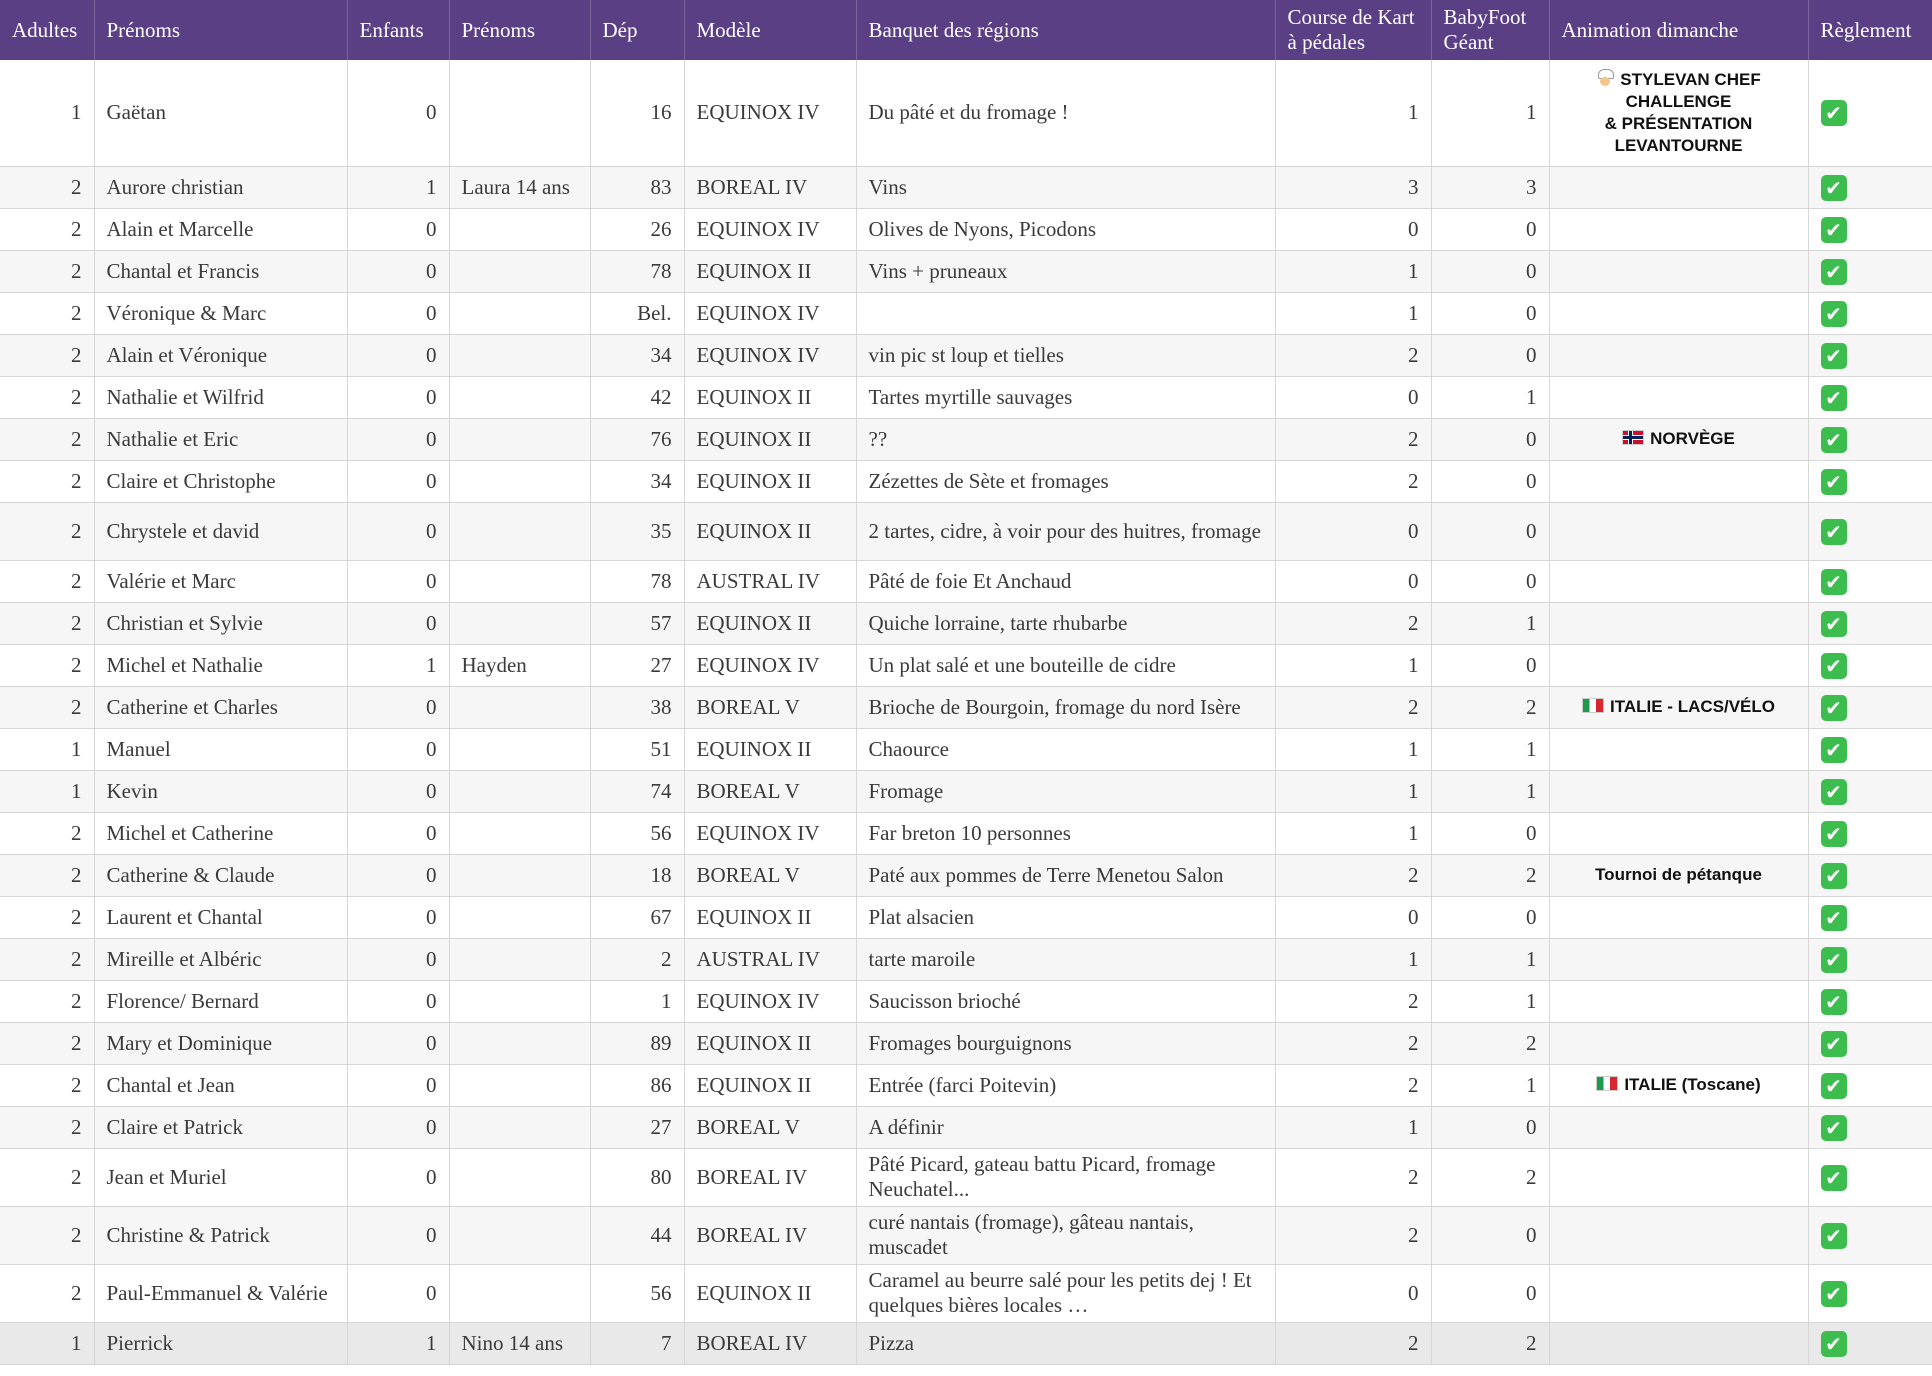  Describe the element at coordinates (398, 30) in the screenshot. I see `column-header-enfants: Enfants` at that location.